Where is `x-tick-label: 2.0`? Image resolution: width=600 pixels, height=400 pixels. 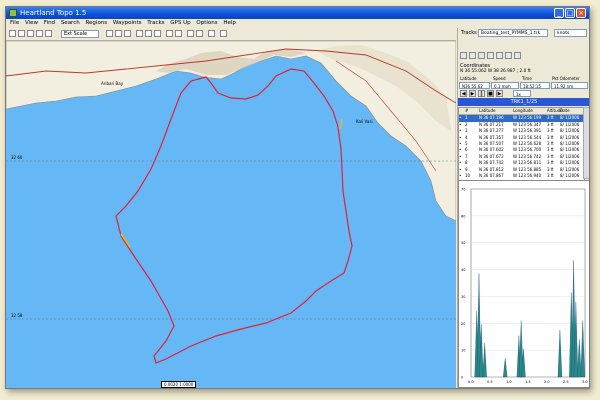 x-tick-label: 2.0 is located at coordinates (547, 382).